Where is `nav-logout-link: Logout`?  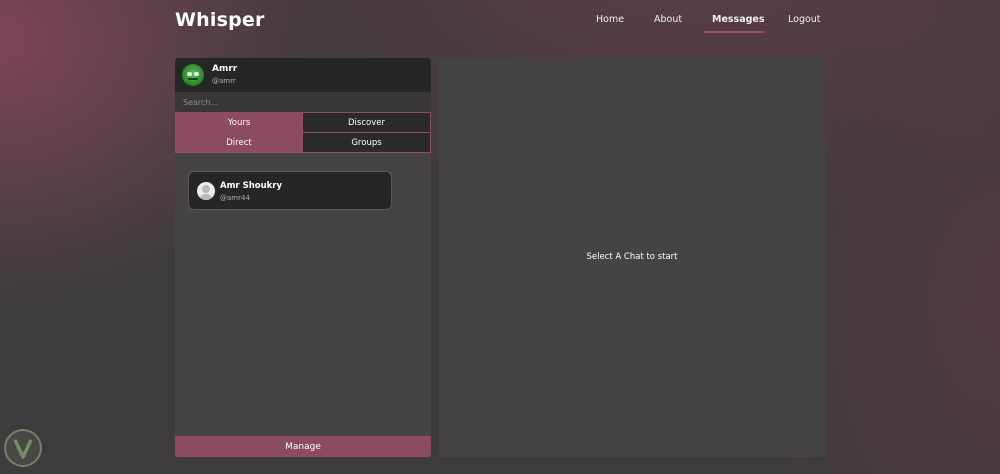 nav-logout-link: Logout is located at coordinates (804, 19).